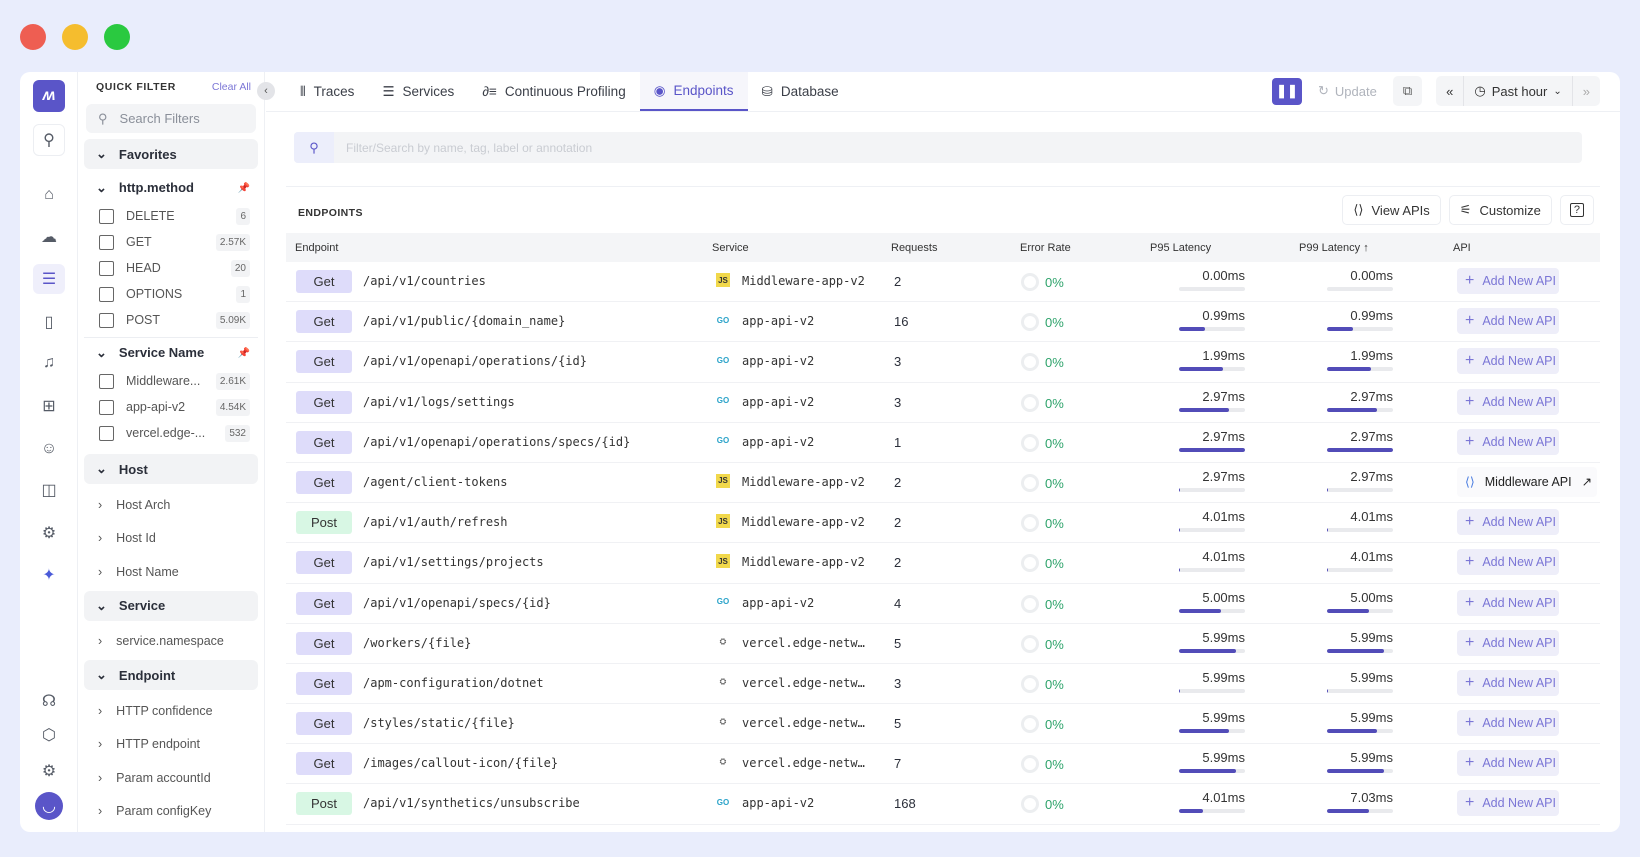 This screenshot has height=857, width=1640. I want to click on logo-icon: ʍ, so click(49, 96).